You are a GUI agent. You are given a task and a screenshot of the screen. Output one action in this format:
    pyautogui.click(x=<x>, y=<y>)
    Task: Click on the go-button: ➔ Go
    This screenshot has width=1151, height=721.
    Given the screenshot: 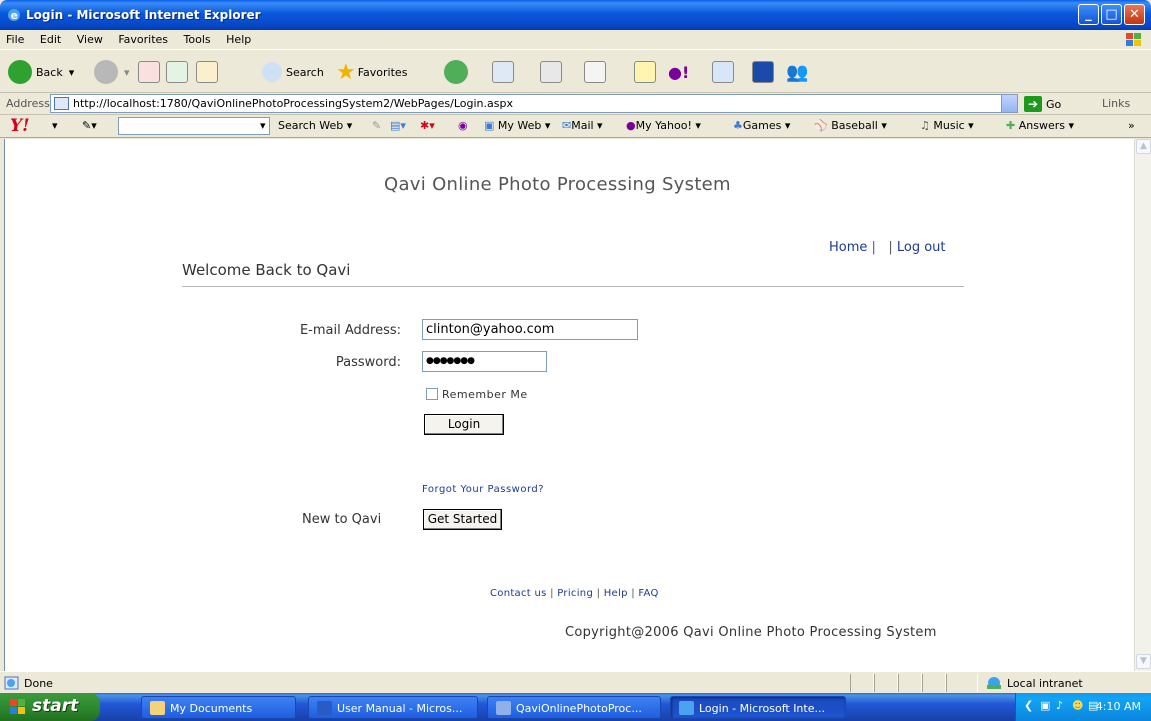 What is the action you would take?
    pyautogui.click(x=1042, y=104)
    